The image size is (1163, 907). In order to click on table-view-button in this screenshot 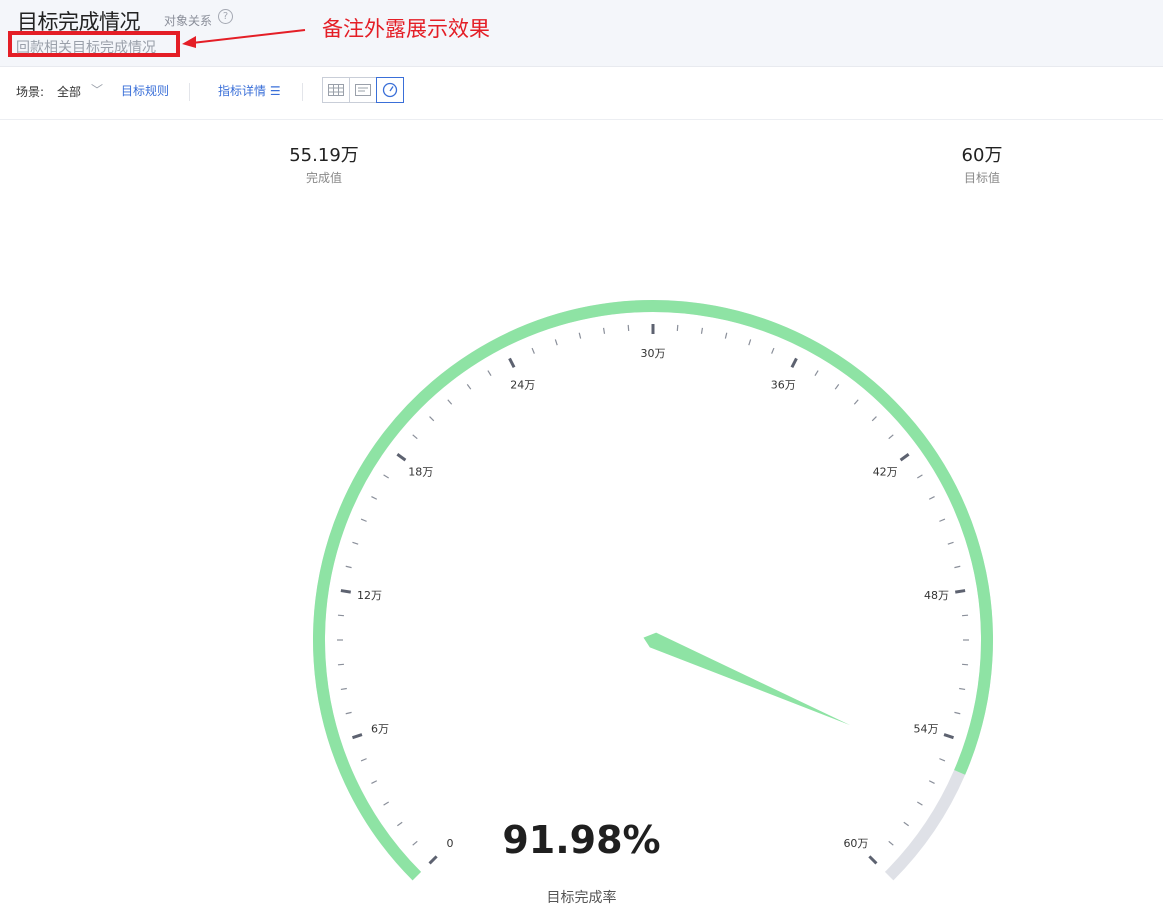, I will do `click(336, 90)`.